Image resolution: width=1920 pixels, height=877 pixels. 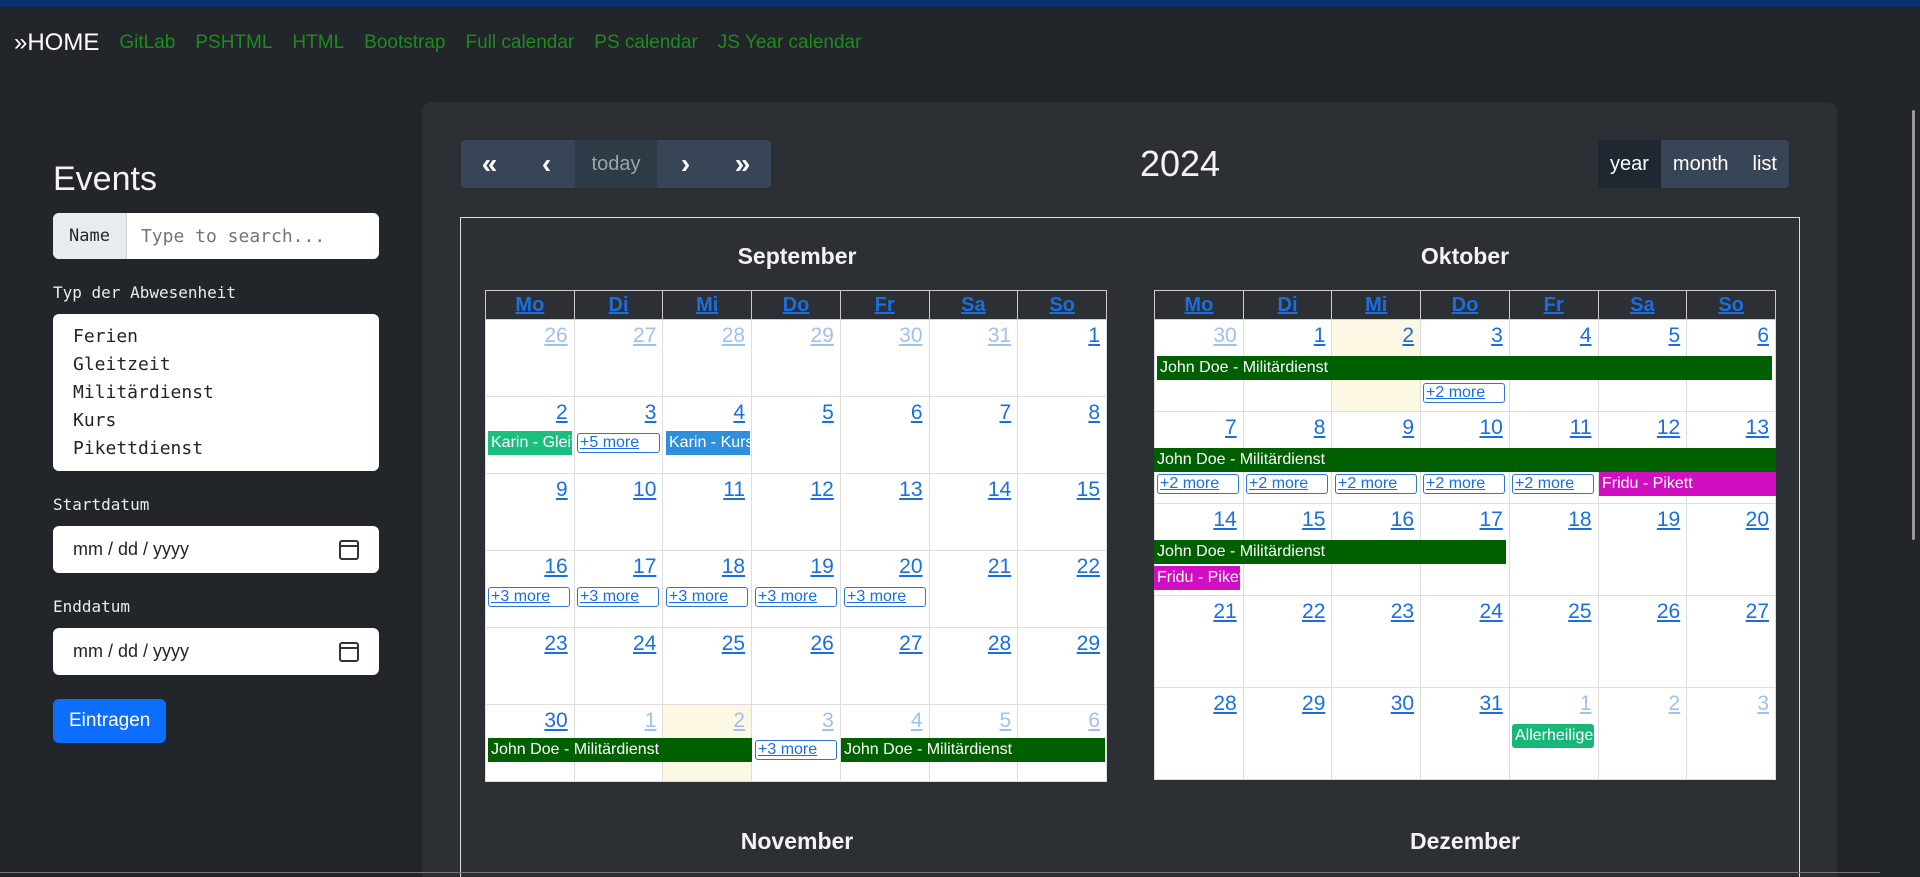 I want to click on day-number-link: 22, so click(x=1088, y=566).